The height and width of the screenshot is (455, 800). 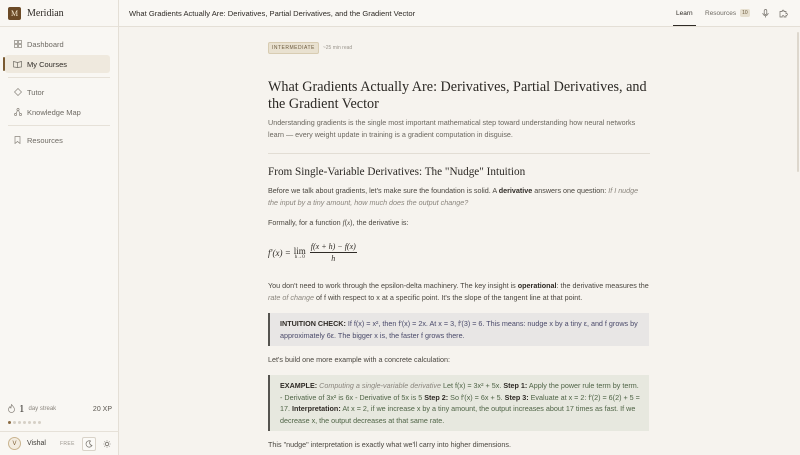 What do you see at coordinates (515, 190) in the screenshot?
I see `term-derivative: derivative` at bounding box center [515, 190].